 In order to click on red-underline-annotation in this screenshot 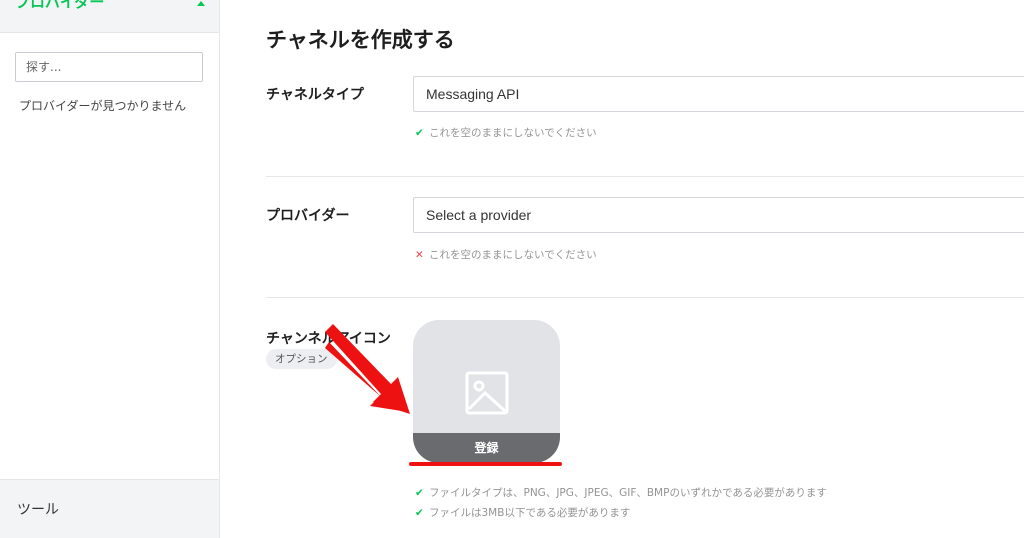, I will do `click(485, 464)`.